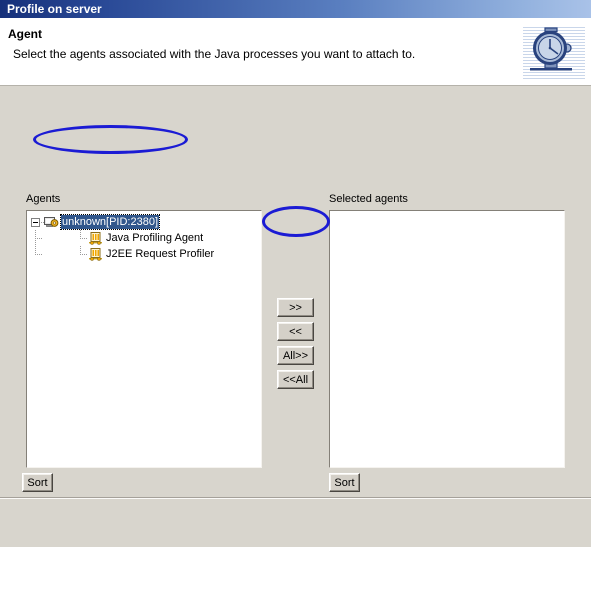  What do you see at coordinates (54, 9) in the screenshot?
I see `dialog-title: Profile on server` at bounding box center [54, 9].